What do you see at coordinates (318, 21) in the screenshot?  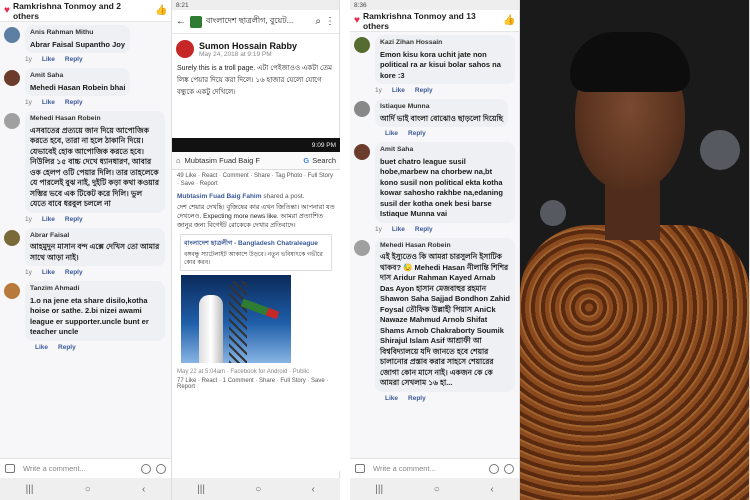 I see `search-icon: ⌕` at bounding box center [318, 21].